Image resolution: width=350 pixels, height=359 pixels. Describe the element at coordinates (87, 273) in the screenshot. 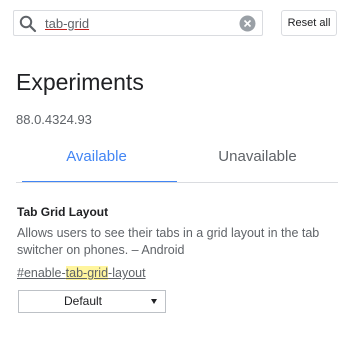

I see `search-match-highlight: tab-grid` at that location.